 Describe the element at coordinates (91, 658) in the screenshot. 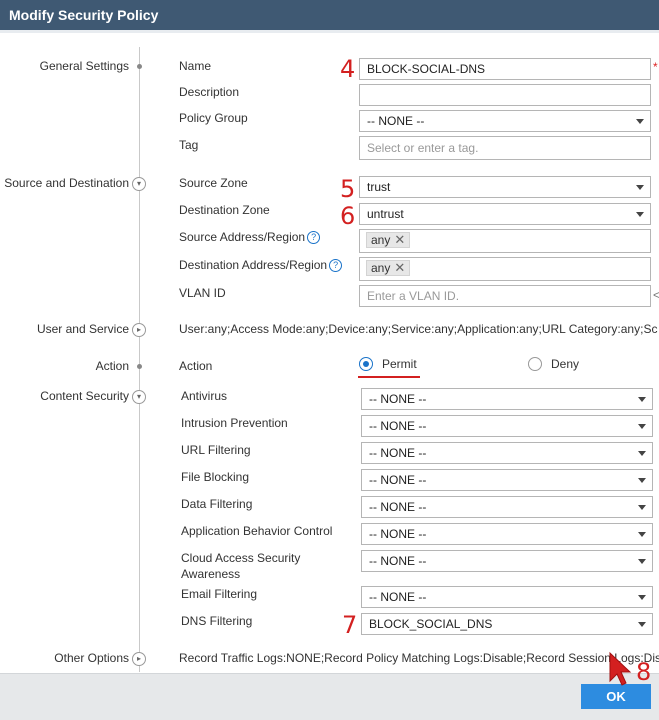

I see `section-other-options: Other Options` at that location.